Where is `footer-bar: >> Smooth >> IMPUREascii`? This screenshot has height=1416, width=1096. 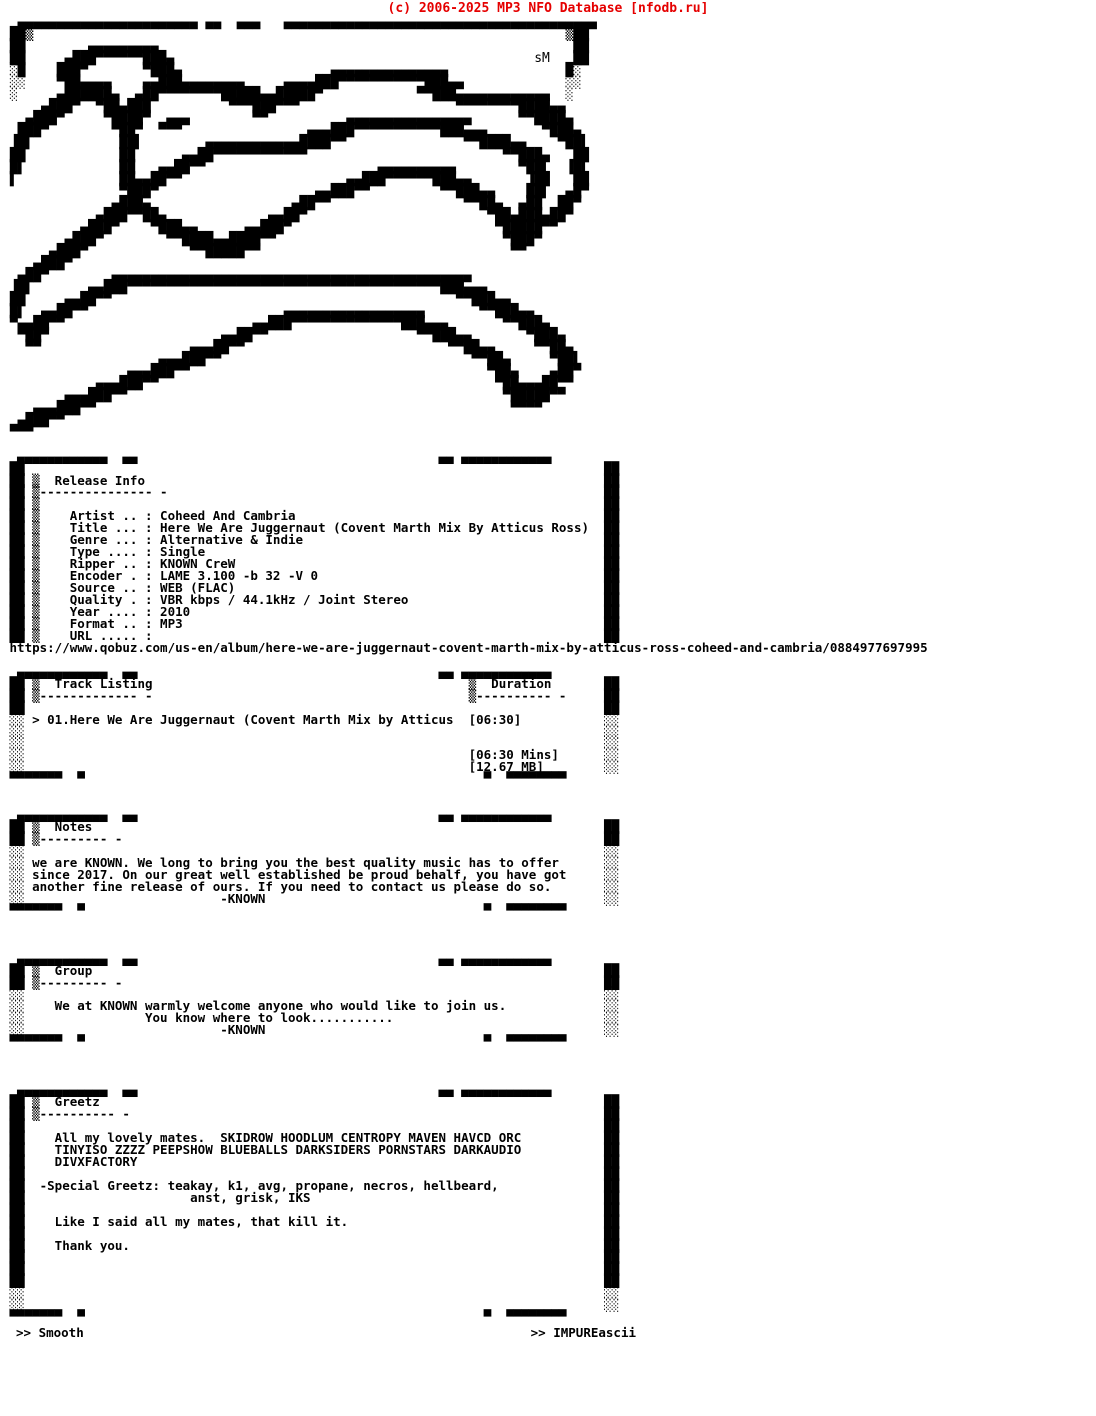
footer-bar: >> Smooth >> IMPUREascii is located at coordinates (318, 1333).